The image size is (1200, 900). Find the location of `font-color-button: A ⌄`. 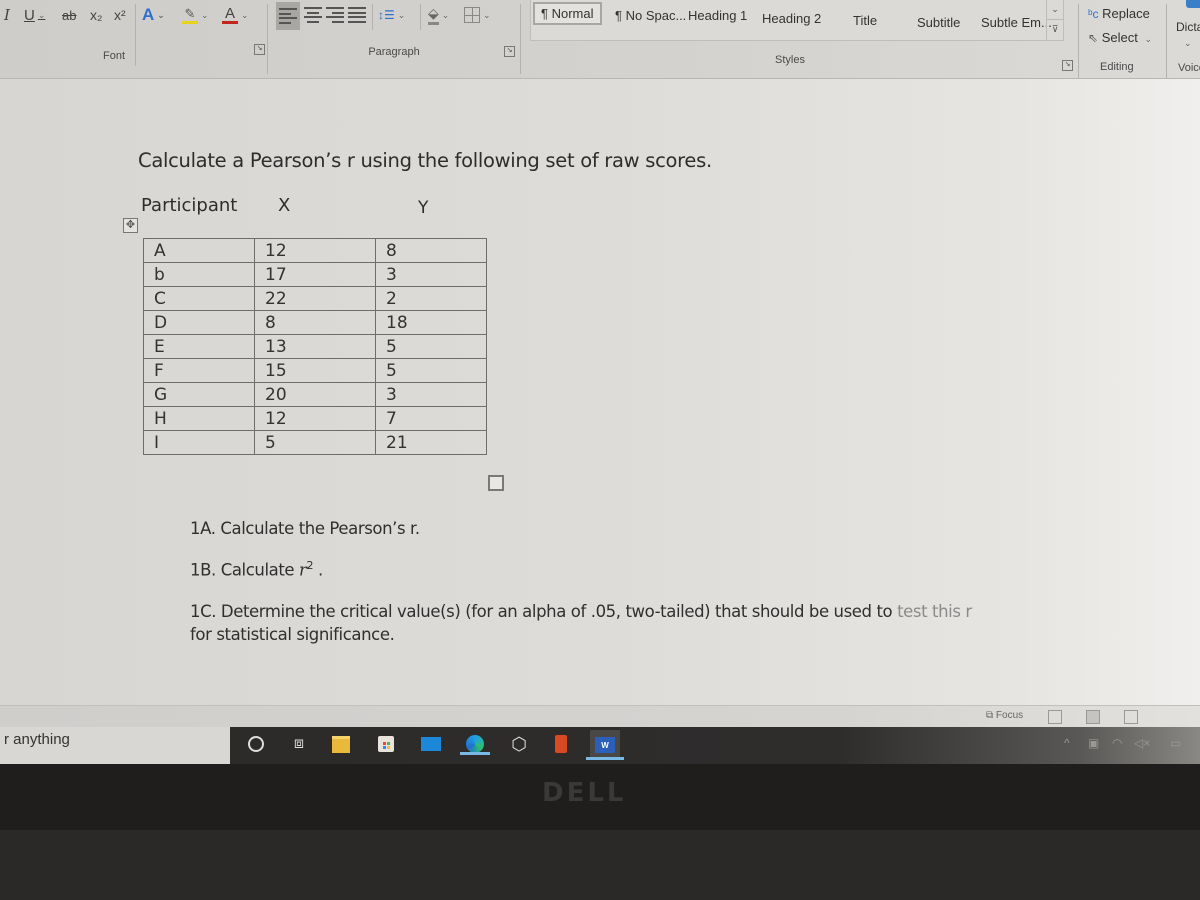

font-color-button: A ⌄ is located at coordinates (235, 15).